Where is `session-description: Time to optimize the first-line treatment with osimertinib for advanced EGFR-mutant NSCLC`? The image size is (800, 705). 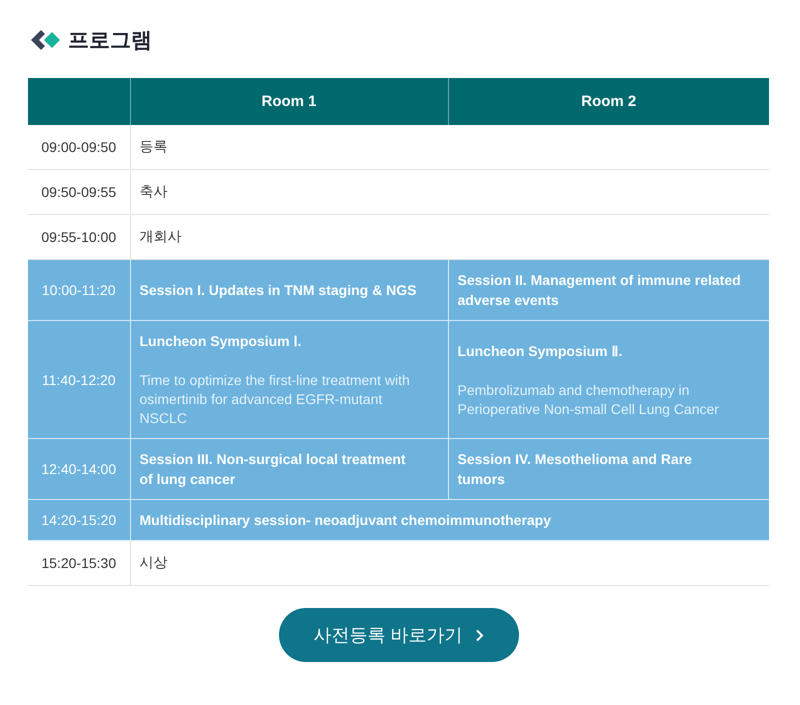 session-description: Time to optimize the first-line treatment with osimertinib for advanced EGFR-mutant NSCLC is located at coordinates (275, 399).